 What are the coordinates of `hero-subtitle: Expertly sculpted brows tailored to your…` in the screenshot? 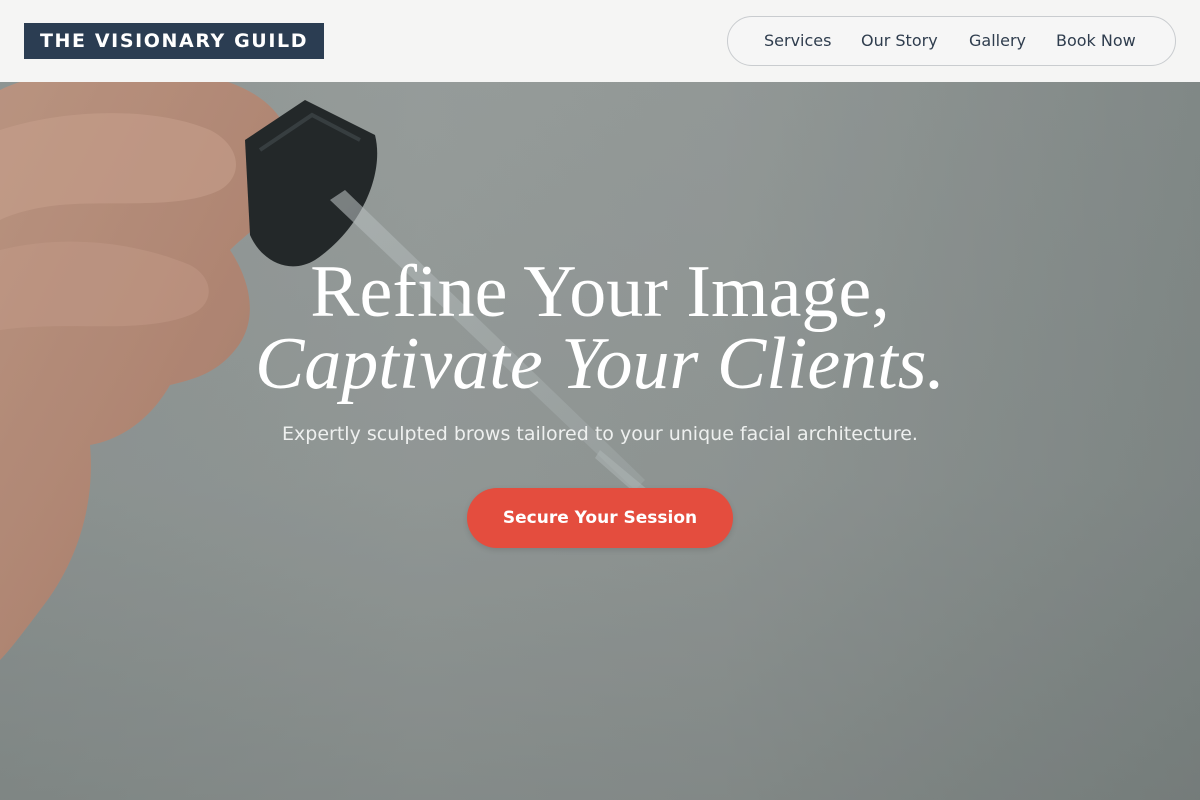 It's located at (600, 434).